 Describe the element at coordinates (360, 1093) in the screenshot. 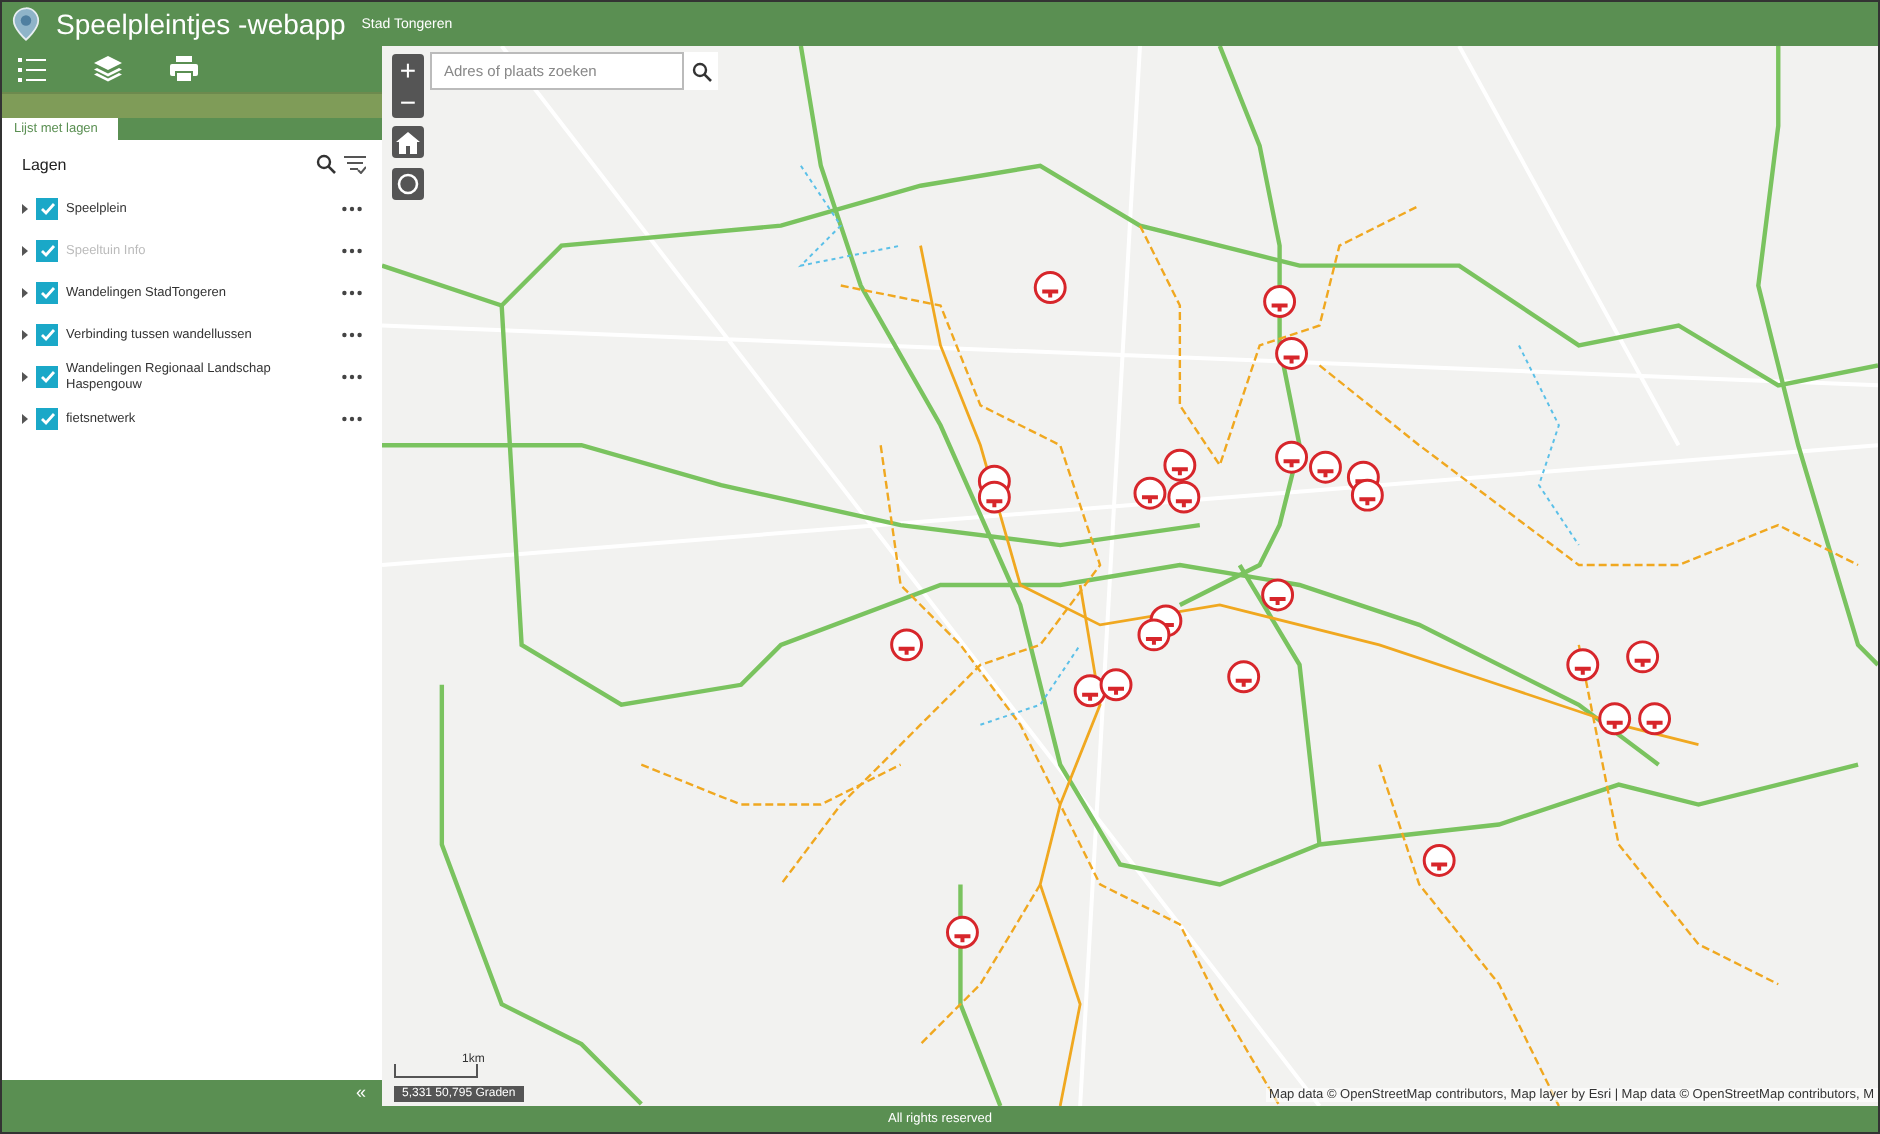

I see `collapse-button: «` at that location.